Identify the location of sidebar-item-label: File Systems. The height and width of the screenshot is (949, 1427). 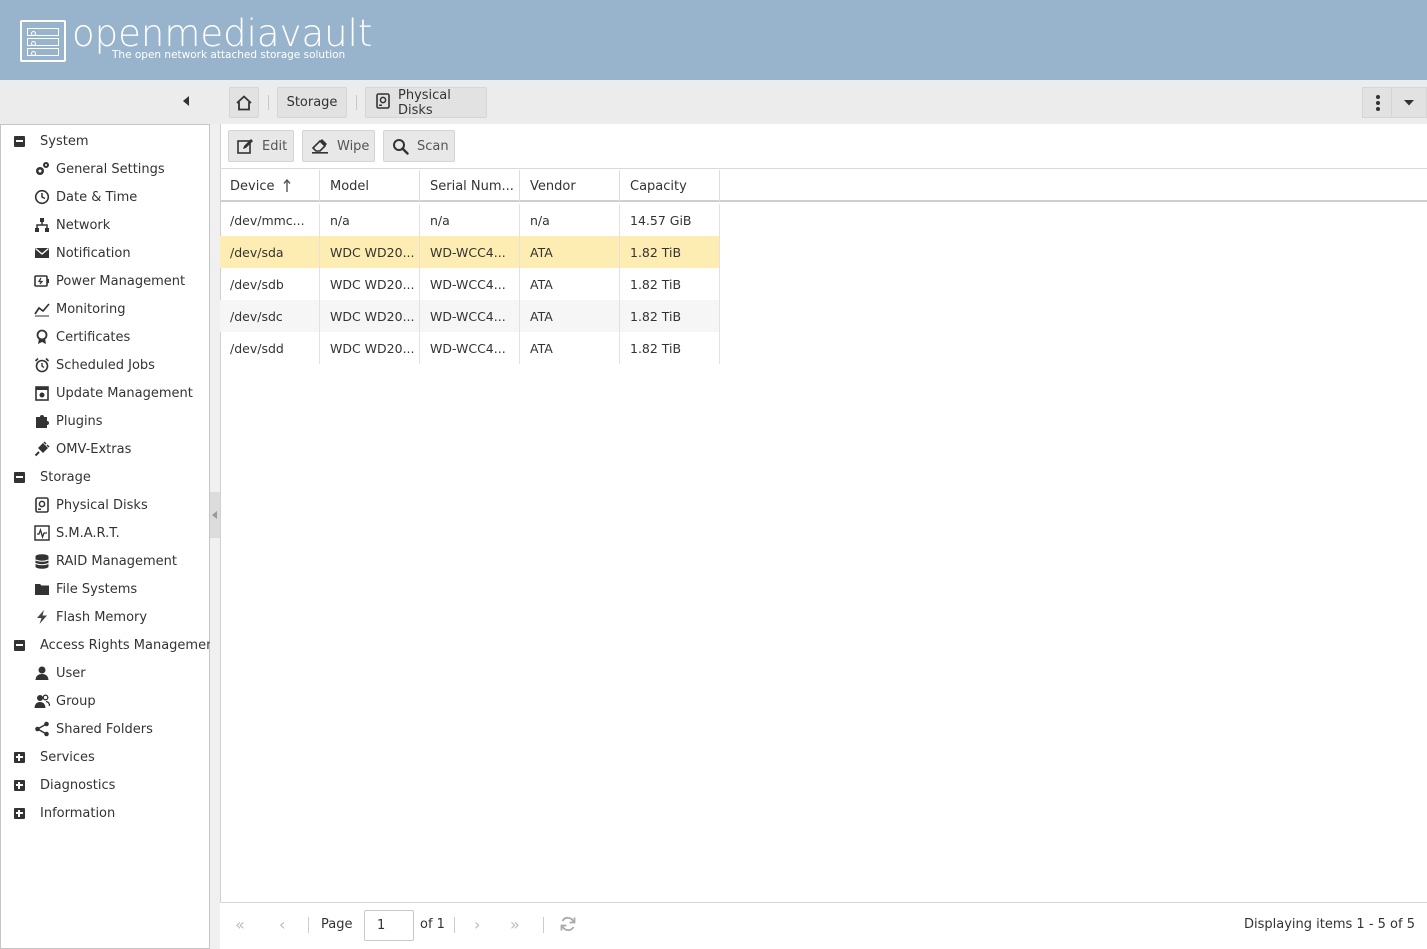
(97, 589).